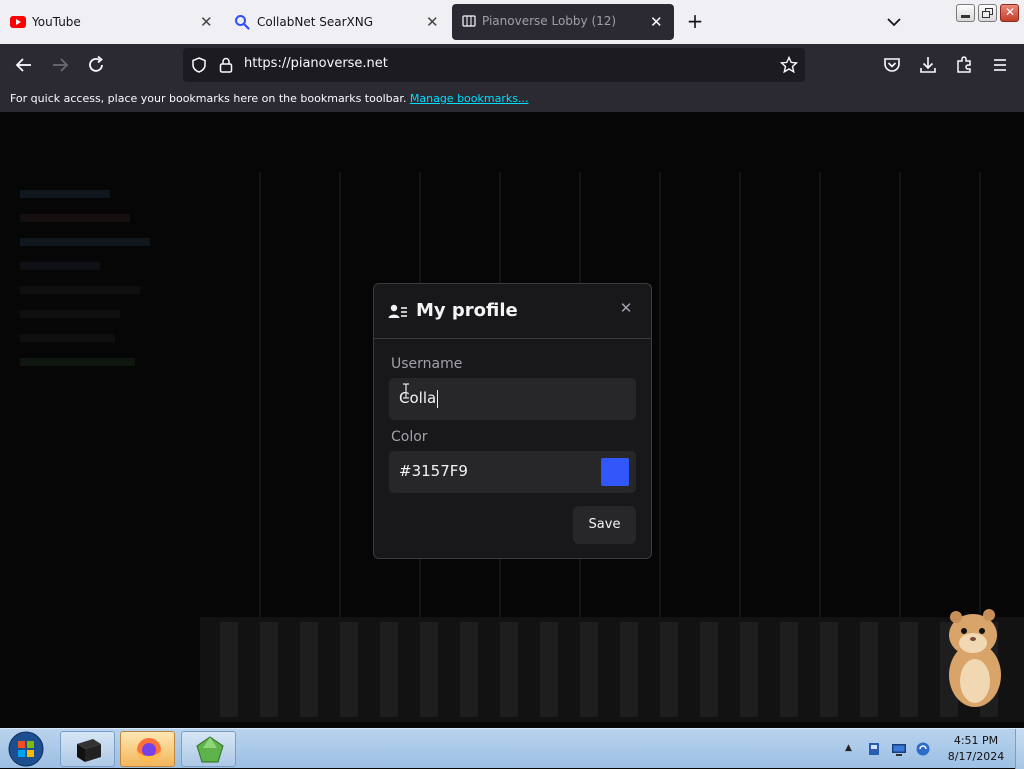 The height and width of the screenshot is (769, 1024). Describe the element at coordinates (612, 669) in the screenshot. I see `piano-keyboard` at that location.